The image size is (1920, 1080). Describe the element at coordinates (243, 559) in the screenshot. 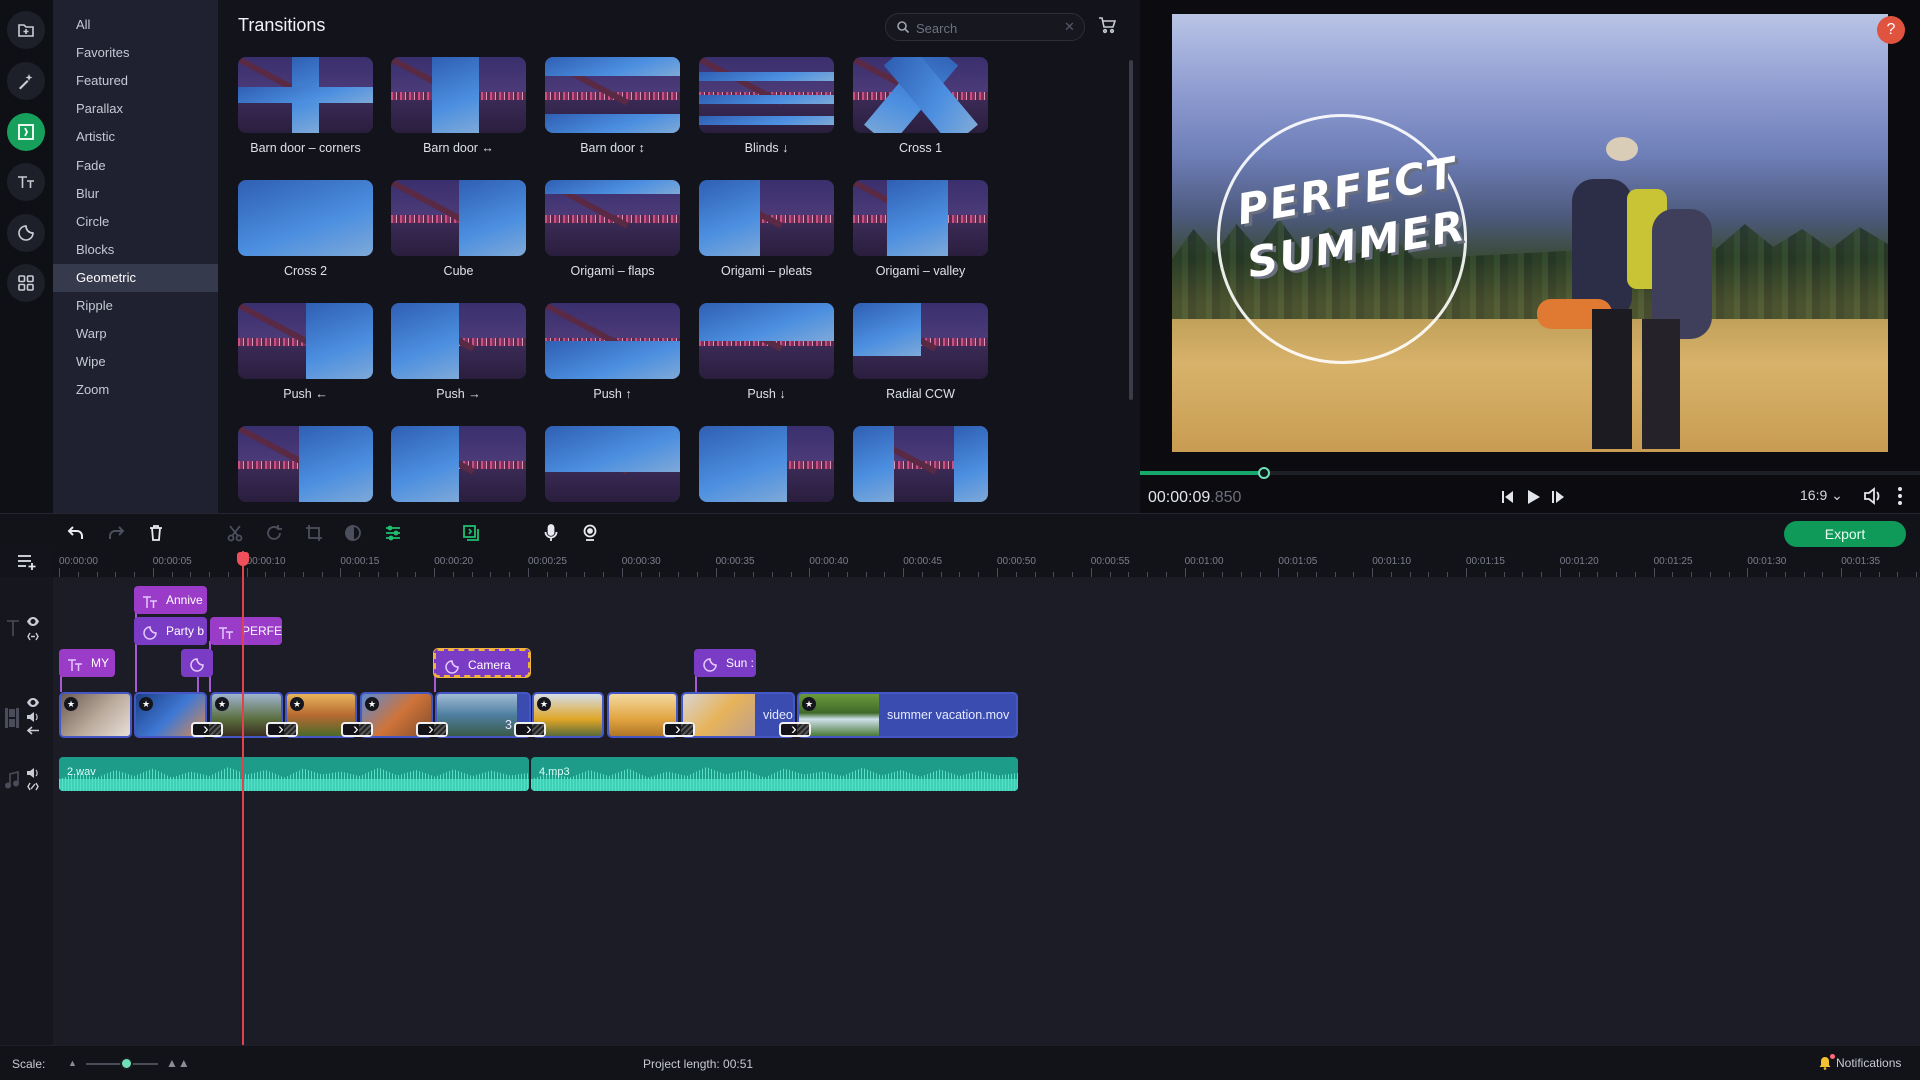

I see `playhead-handle` at that location.